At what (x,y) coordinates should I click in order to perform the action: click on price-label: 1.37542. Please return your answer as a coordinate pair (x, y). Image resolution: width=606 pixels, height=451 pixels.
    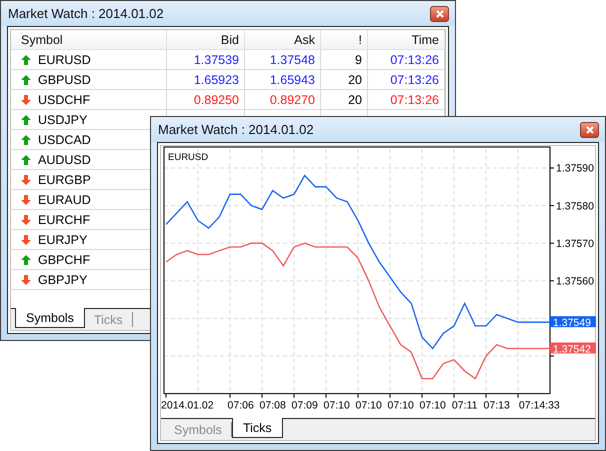
    Looking at the image, I should click on (573, 349).